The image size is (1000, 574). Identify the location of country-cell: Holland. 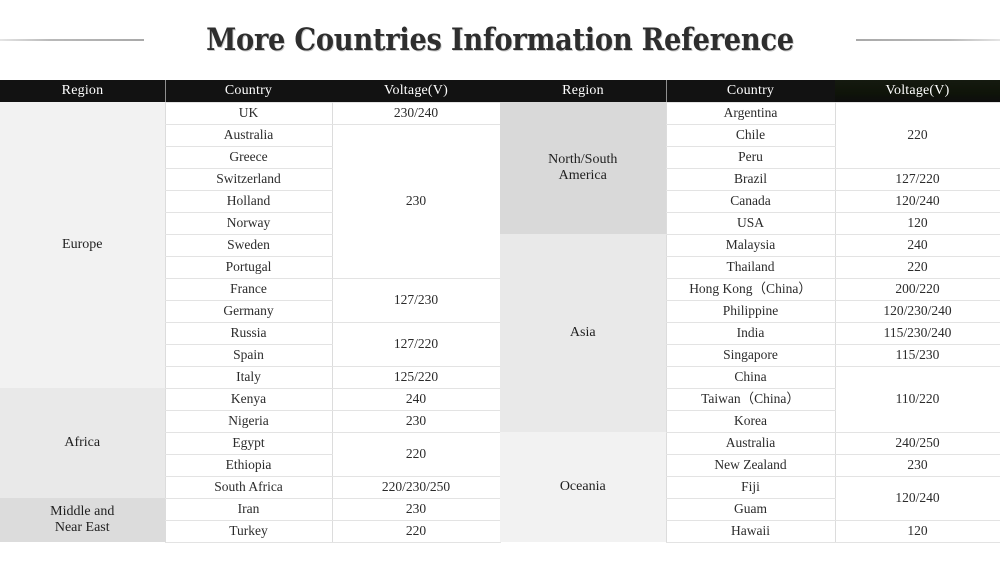
(248, 201).